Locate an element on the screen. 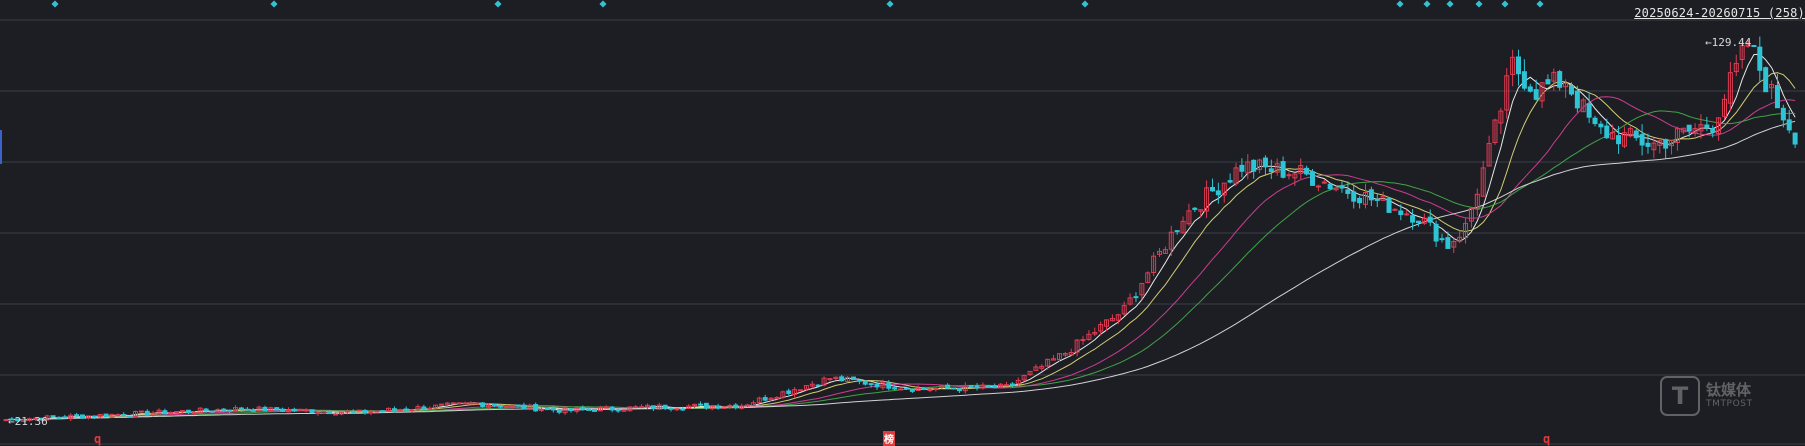 This screenshot has width=1805, height=446. high-price-label: ←129.44 is located at coordinates (1728, 42).